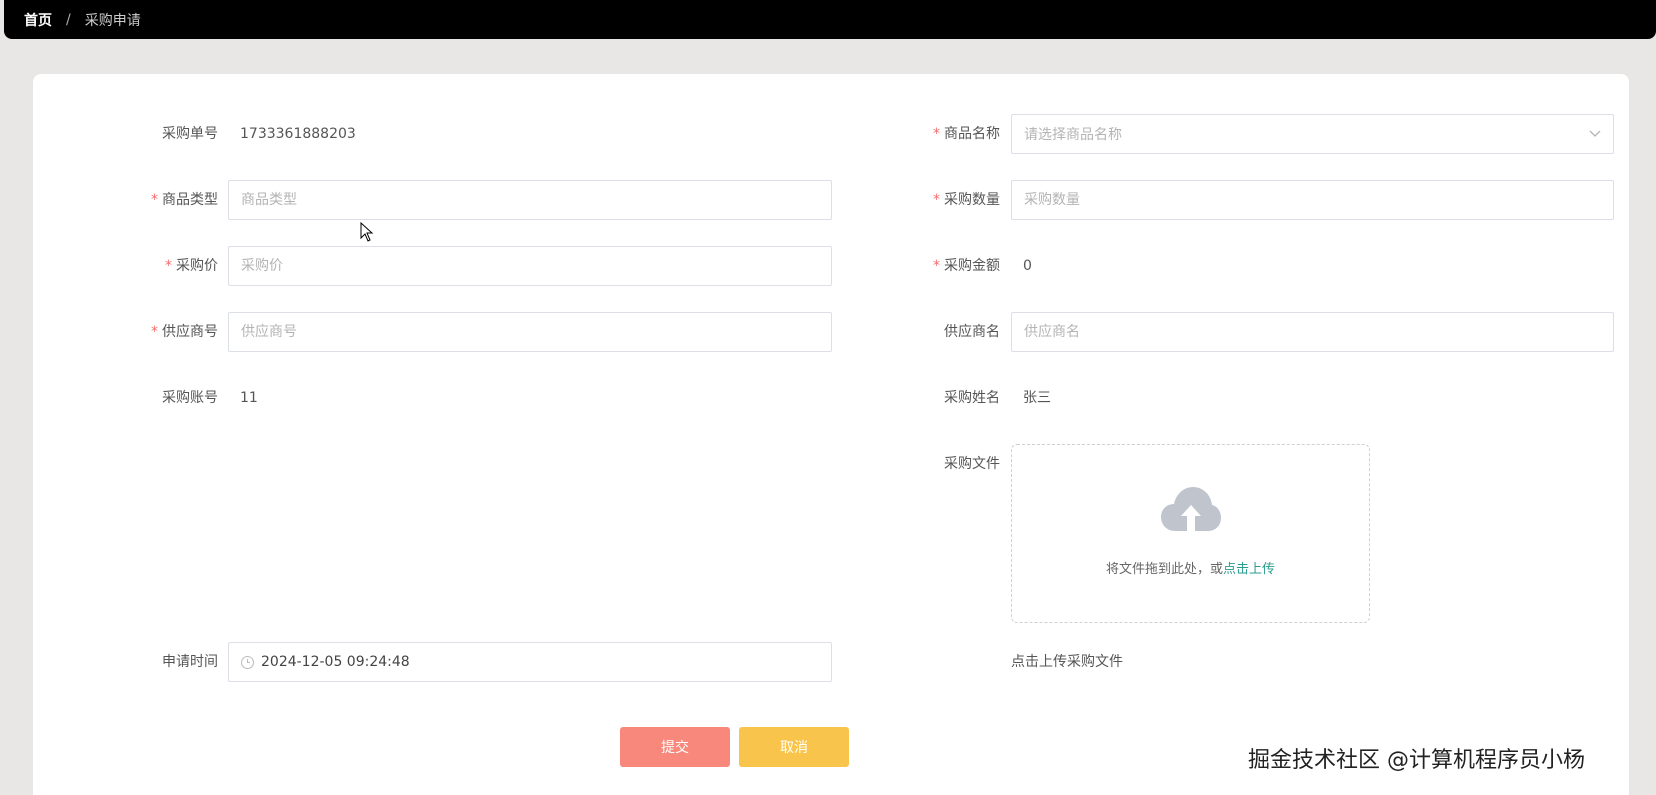 The width and height of the screenshot is (1656, 795). I want to click on upload-tip: 点击上传采购文件, so click(1067, 662).